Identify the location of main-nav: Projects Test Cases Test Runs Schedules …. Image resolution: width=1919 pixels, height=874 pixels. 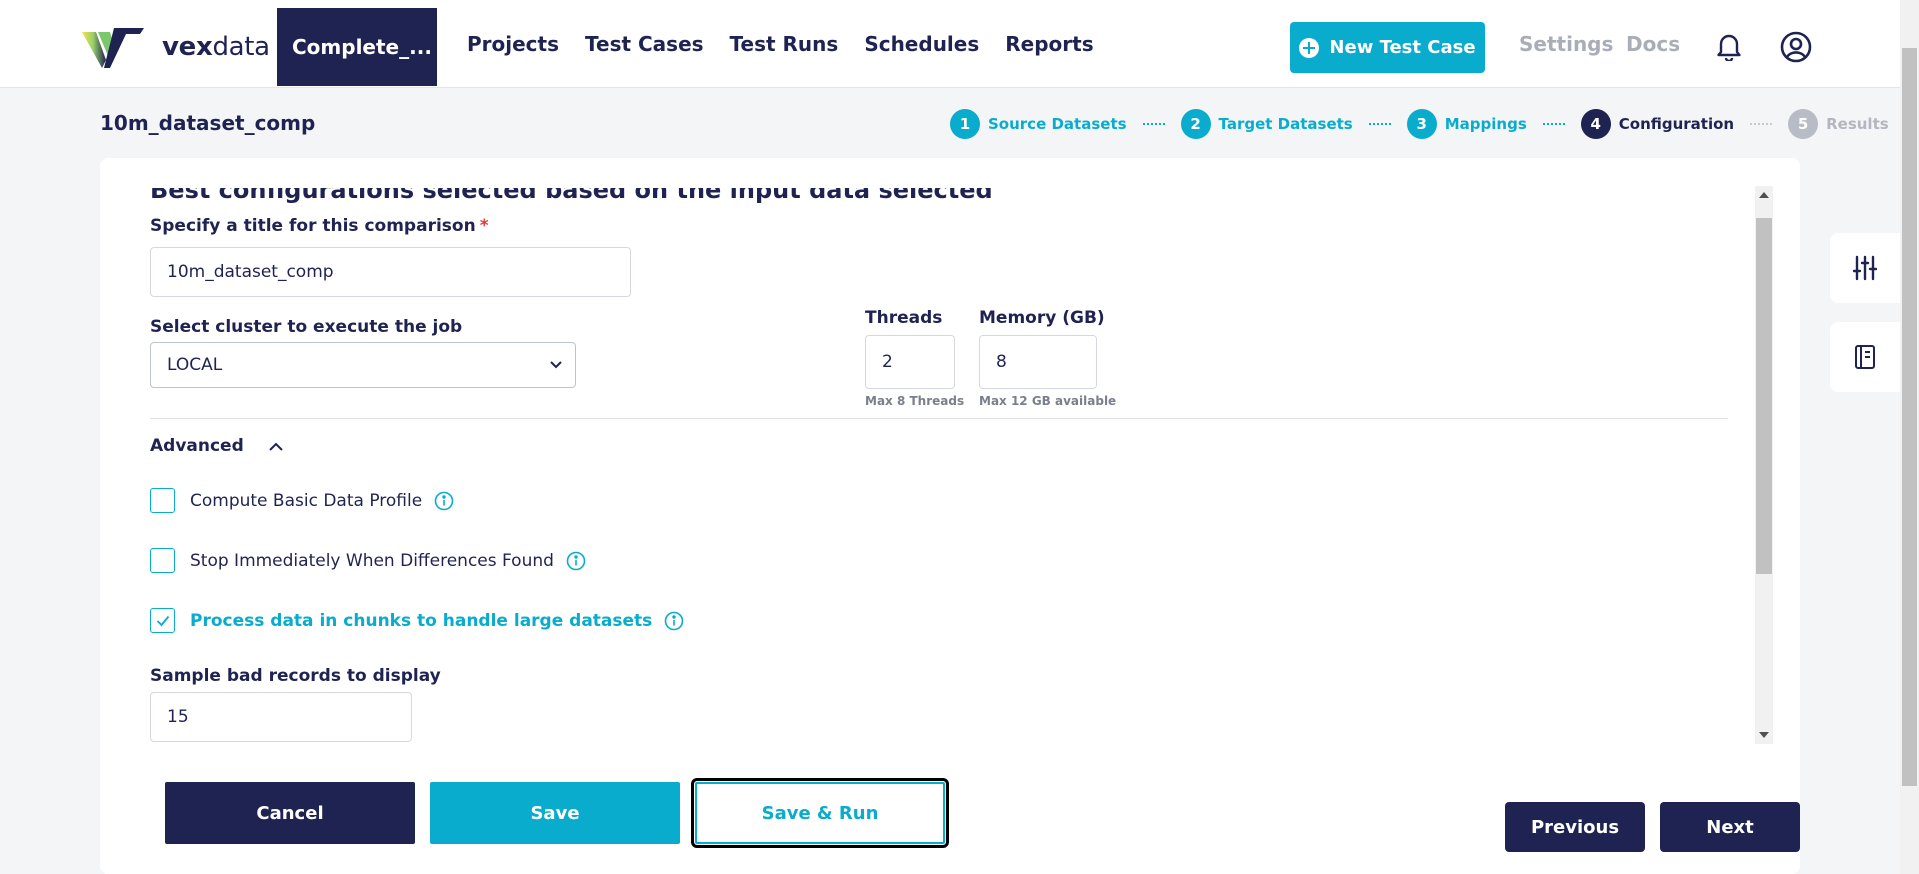
(780, 44).